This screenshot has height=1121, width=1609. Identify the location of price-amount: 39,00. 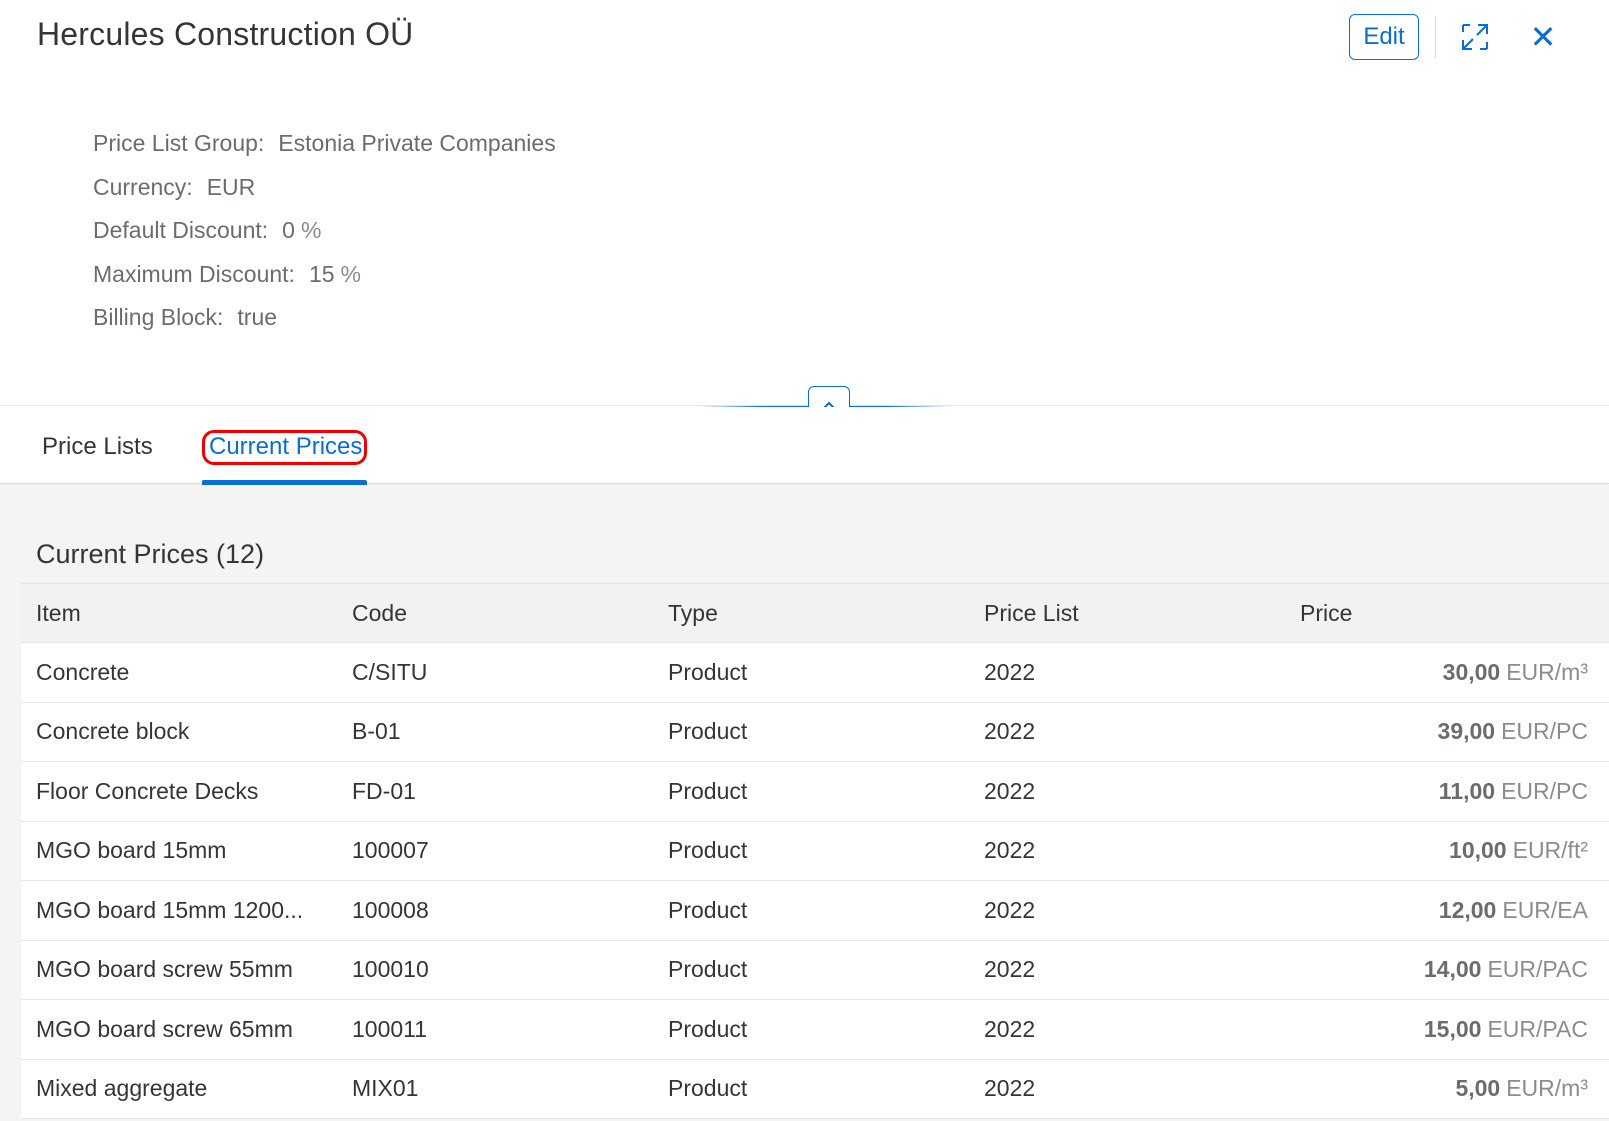
(1466, 731).